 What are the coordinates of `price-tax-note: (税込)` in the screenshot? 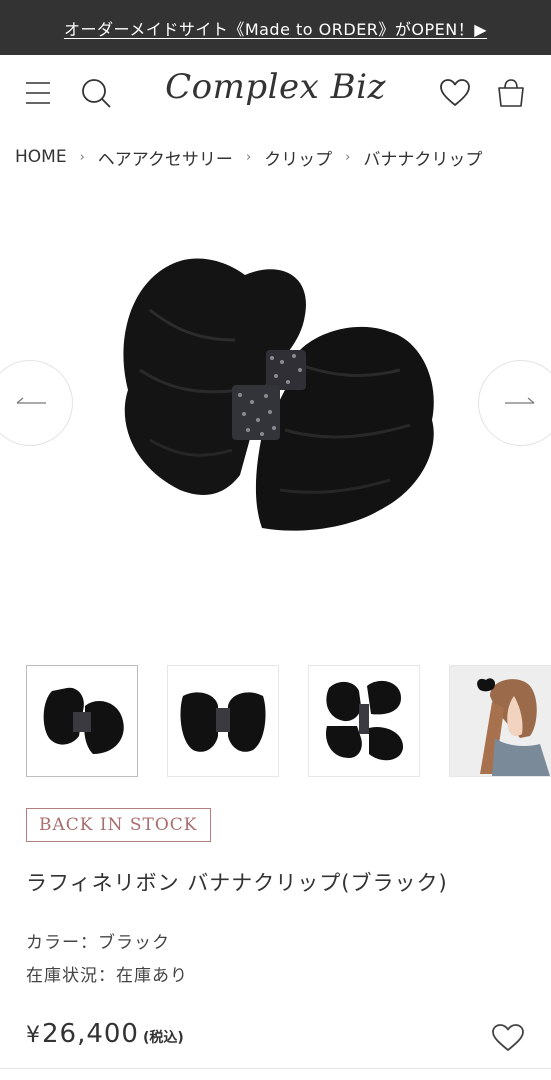 It's located at (163, 1038).